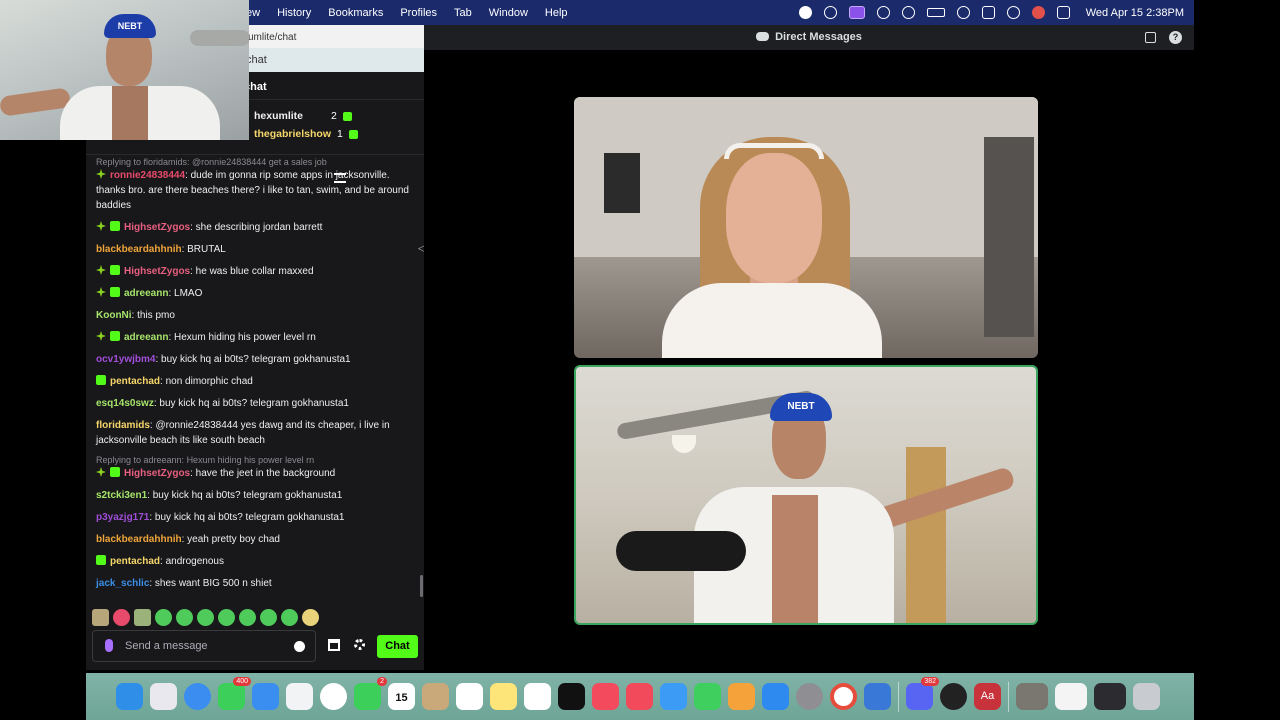  I want to click on obs-icon, so click(953, 696).